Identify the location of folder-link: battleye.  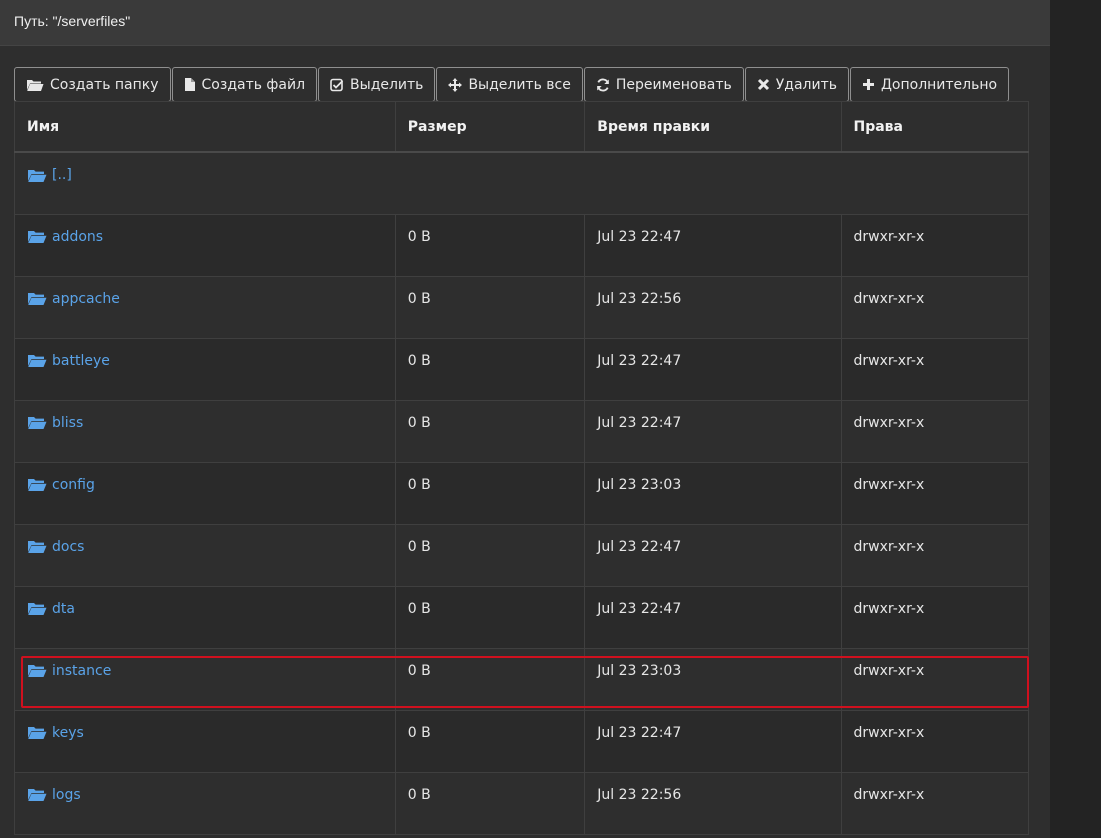
(68, 361).